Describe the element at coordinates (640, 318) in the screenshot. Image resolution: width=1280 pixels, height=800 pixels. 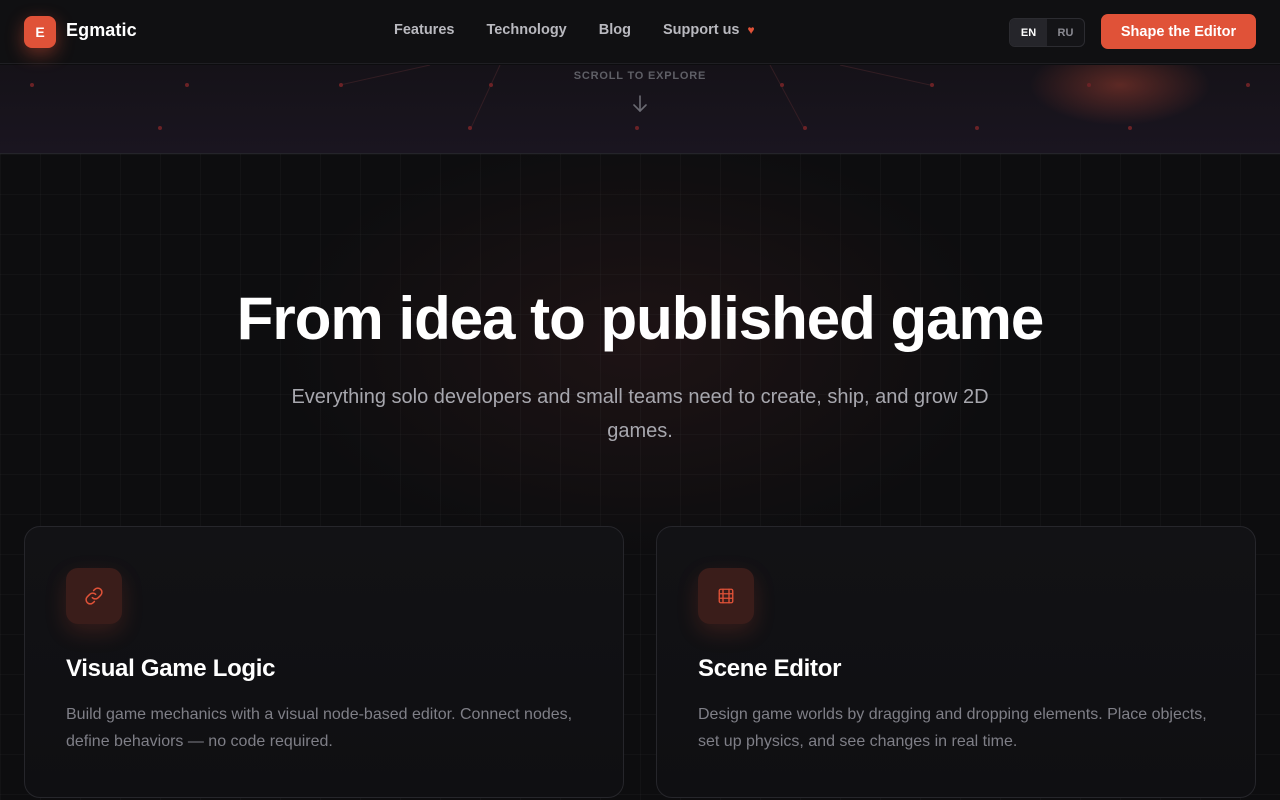
I see `section-title: From idea to published game` at that location.